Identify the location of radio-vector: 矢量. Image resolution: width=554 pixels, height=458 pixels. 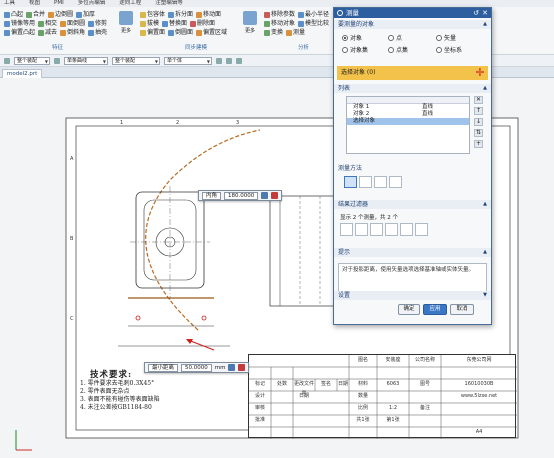
(446, 37).